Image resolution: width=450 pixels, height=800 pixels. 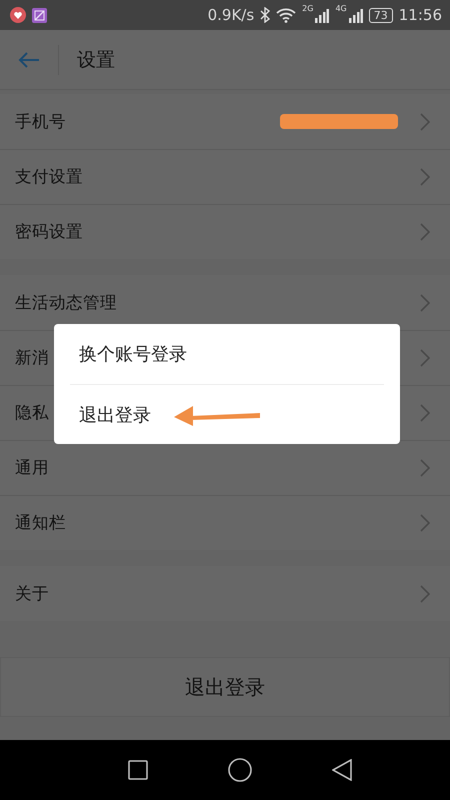 I want to click on battery-indicator: 73, so click(x=380, y=15).